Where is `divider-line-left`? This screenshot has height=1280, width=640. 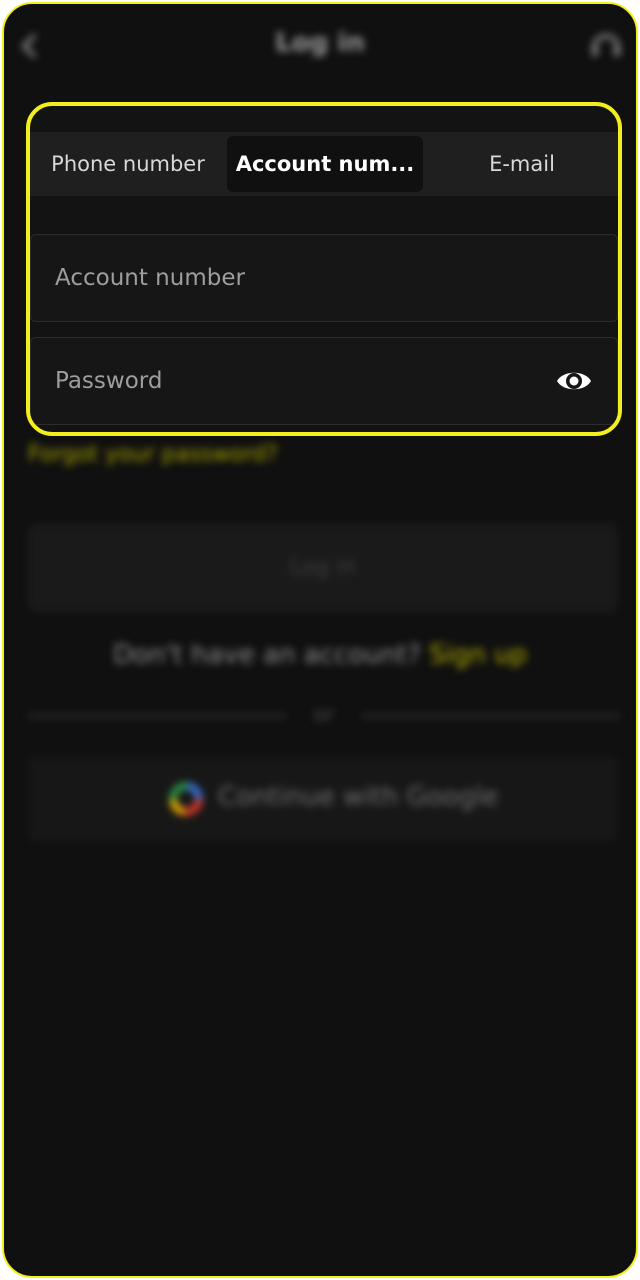
divider-line-left is located at coordinates (157, 716).